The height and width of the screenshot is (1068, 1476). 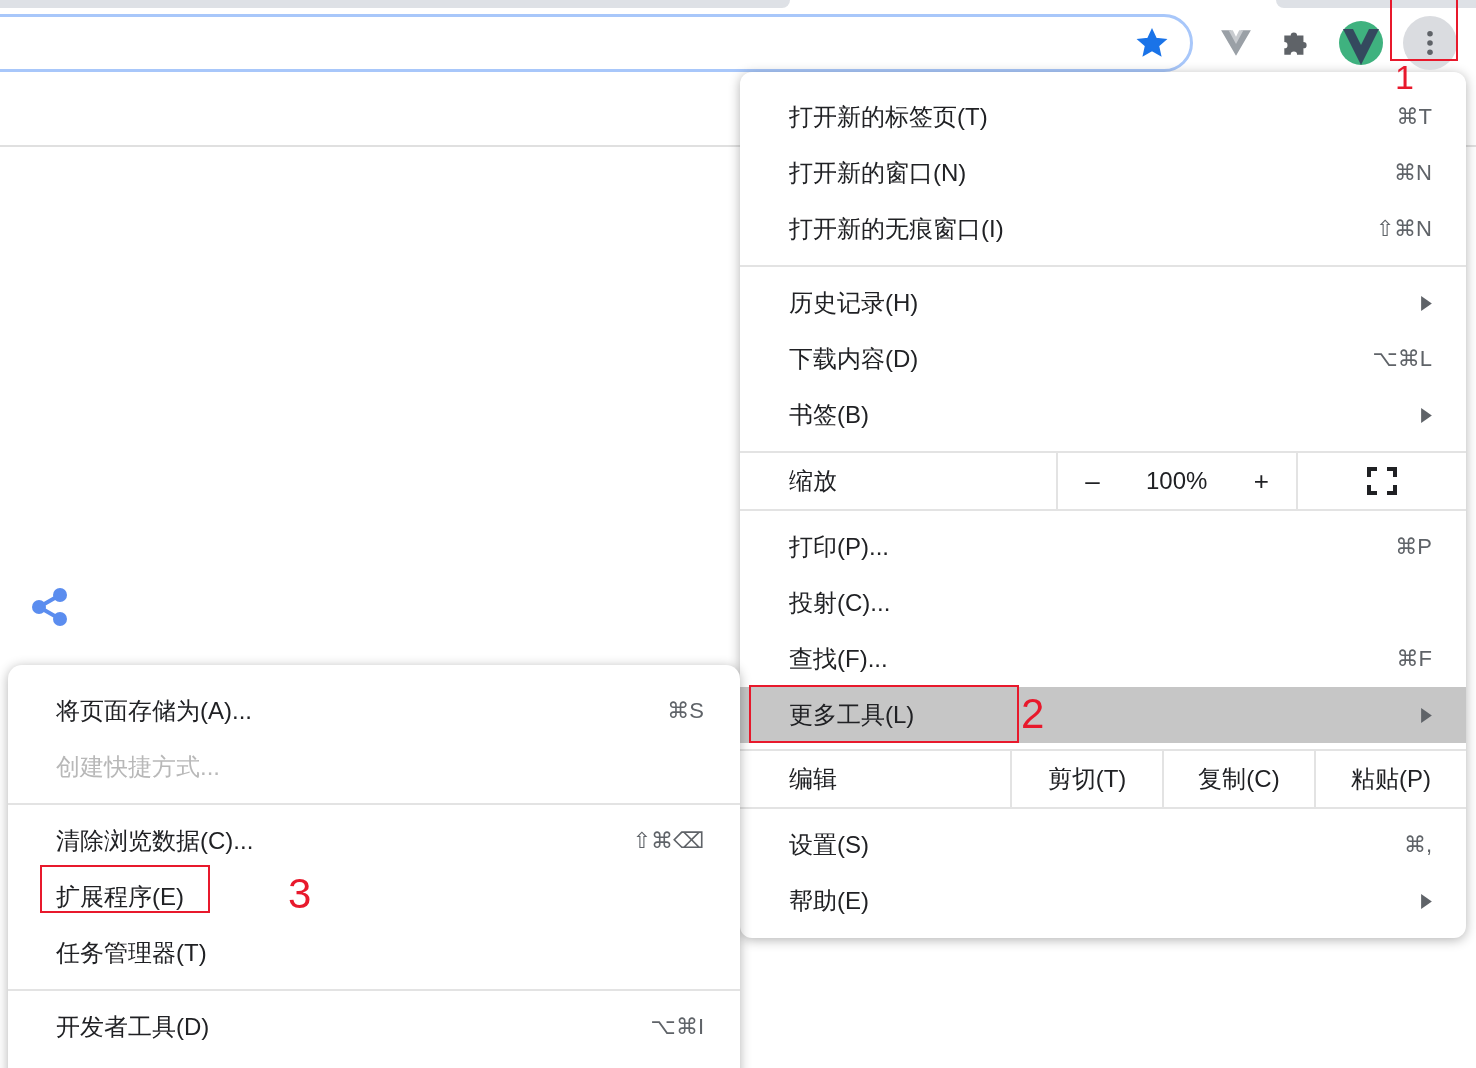 I want to click on menu-item: 打开新的无痕窗口(I) ⇧⌘N, so click(x=1103, y=229).